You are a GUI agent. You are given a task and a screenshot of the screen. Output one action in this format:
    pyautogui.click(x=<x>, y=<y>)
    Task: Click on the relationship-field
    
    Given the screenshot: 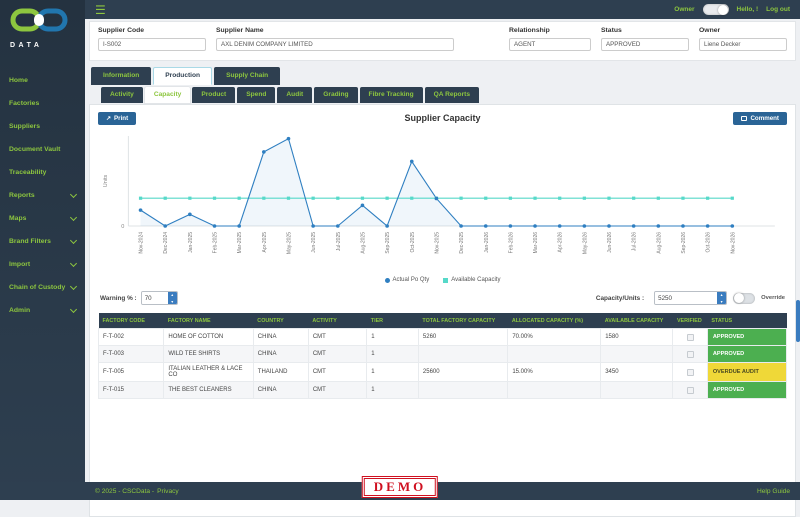 What is the action you would take?
    pyautogui.click(x=550, y=44)
    